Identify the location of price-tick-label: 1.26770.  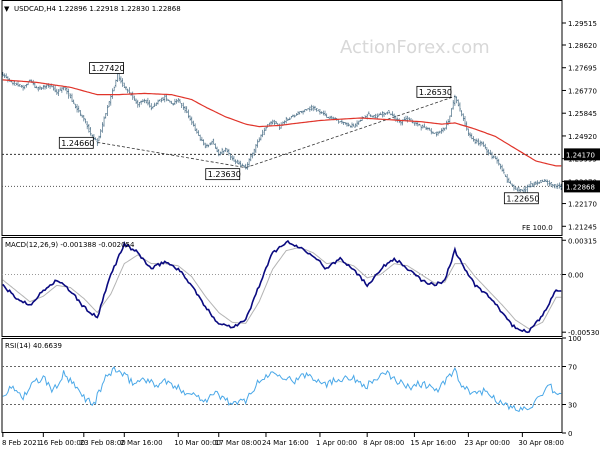
(582, 91).